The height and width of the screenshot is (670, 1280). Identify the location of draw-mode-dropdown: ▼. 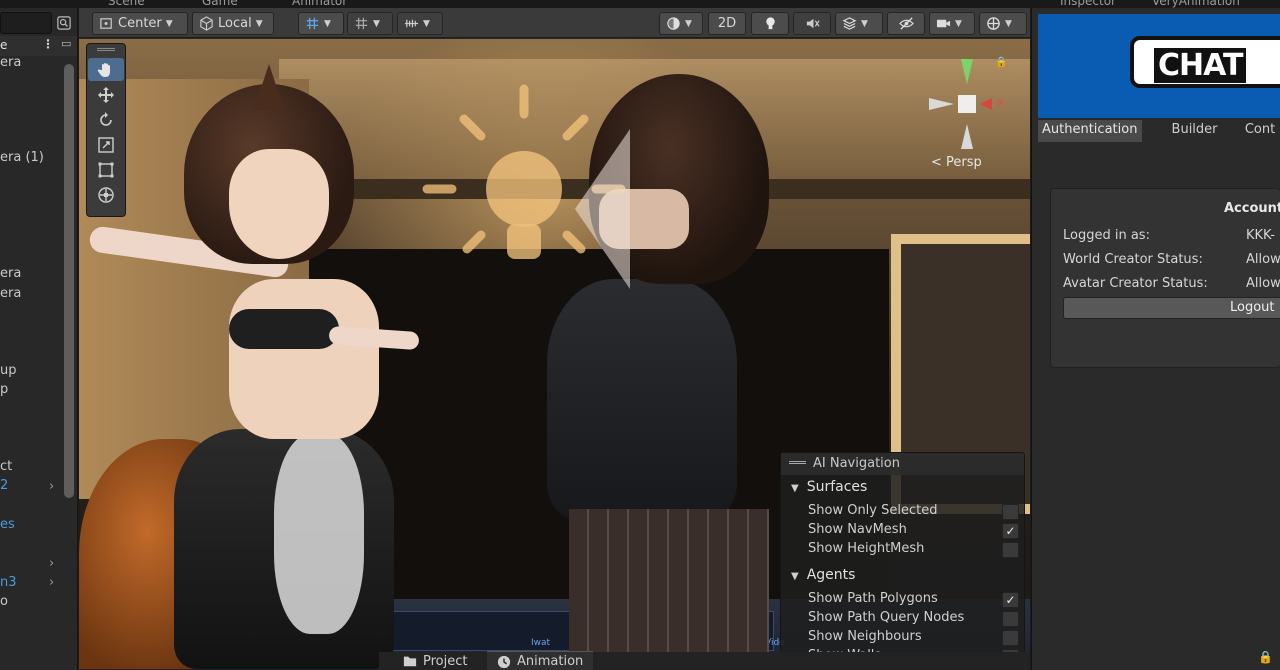
(681, 23).